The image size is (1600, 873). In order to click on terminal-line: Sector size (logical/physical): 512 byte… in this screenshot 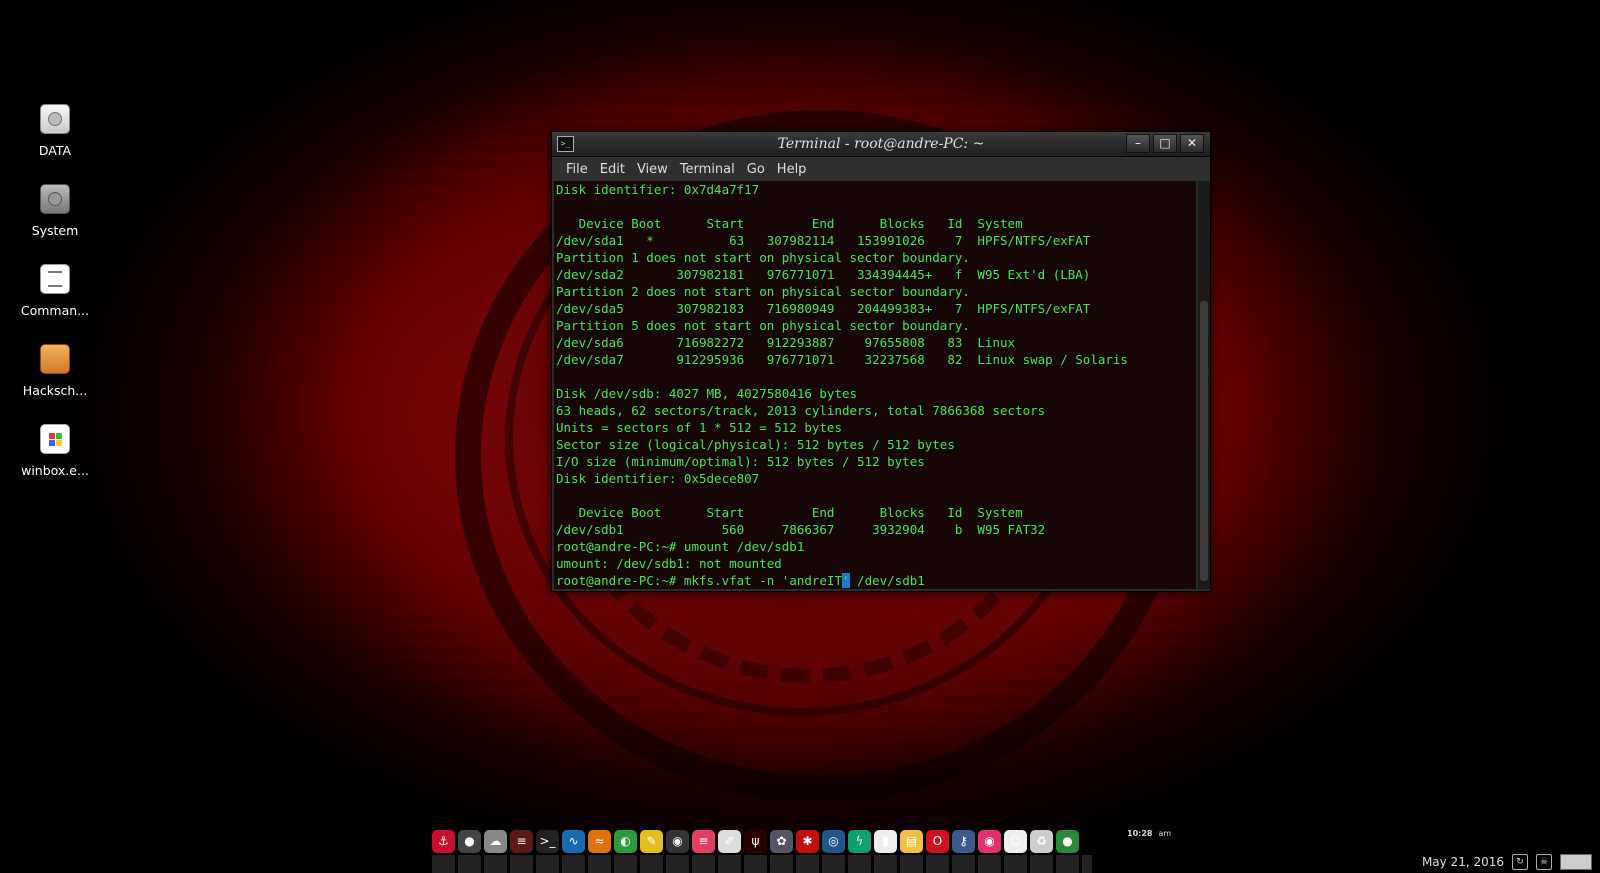, I will do `click(755, 444)`.